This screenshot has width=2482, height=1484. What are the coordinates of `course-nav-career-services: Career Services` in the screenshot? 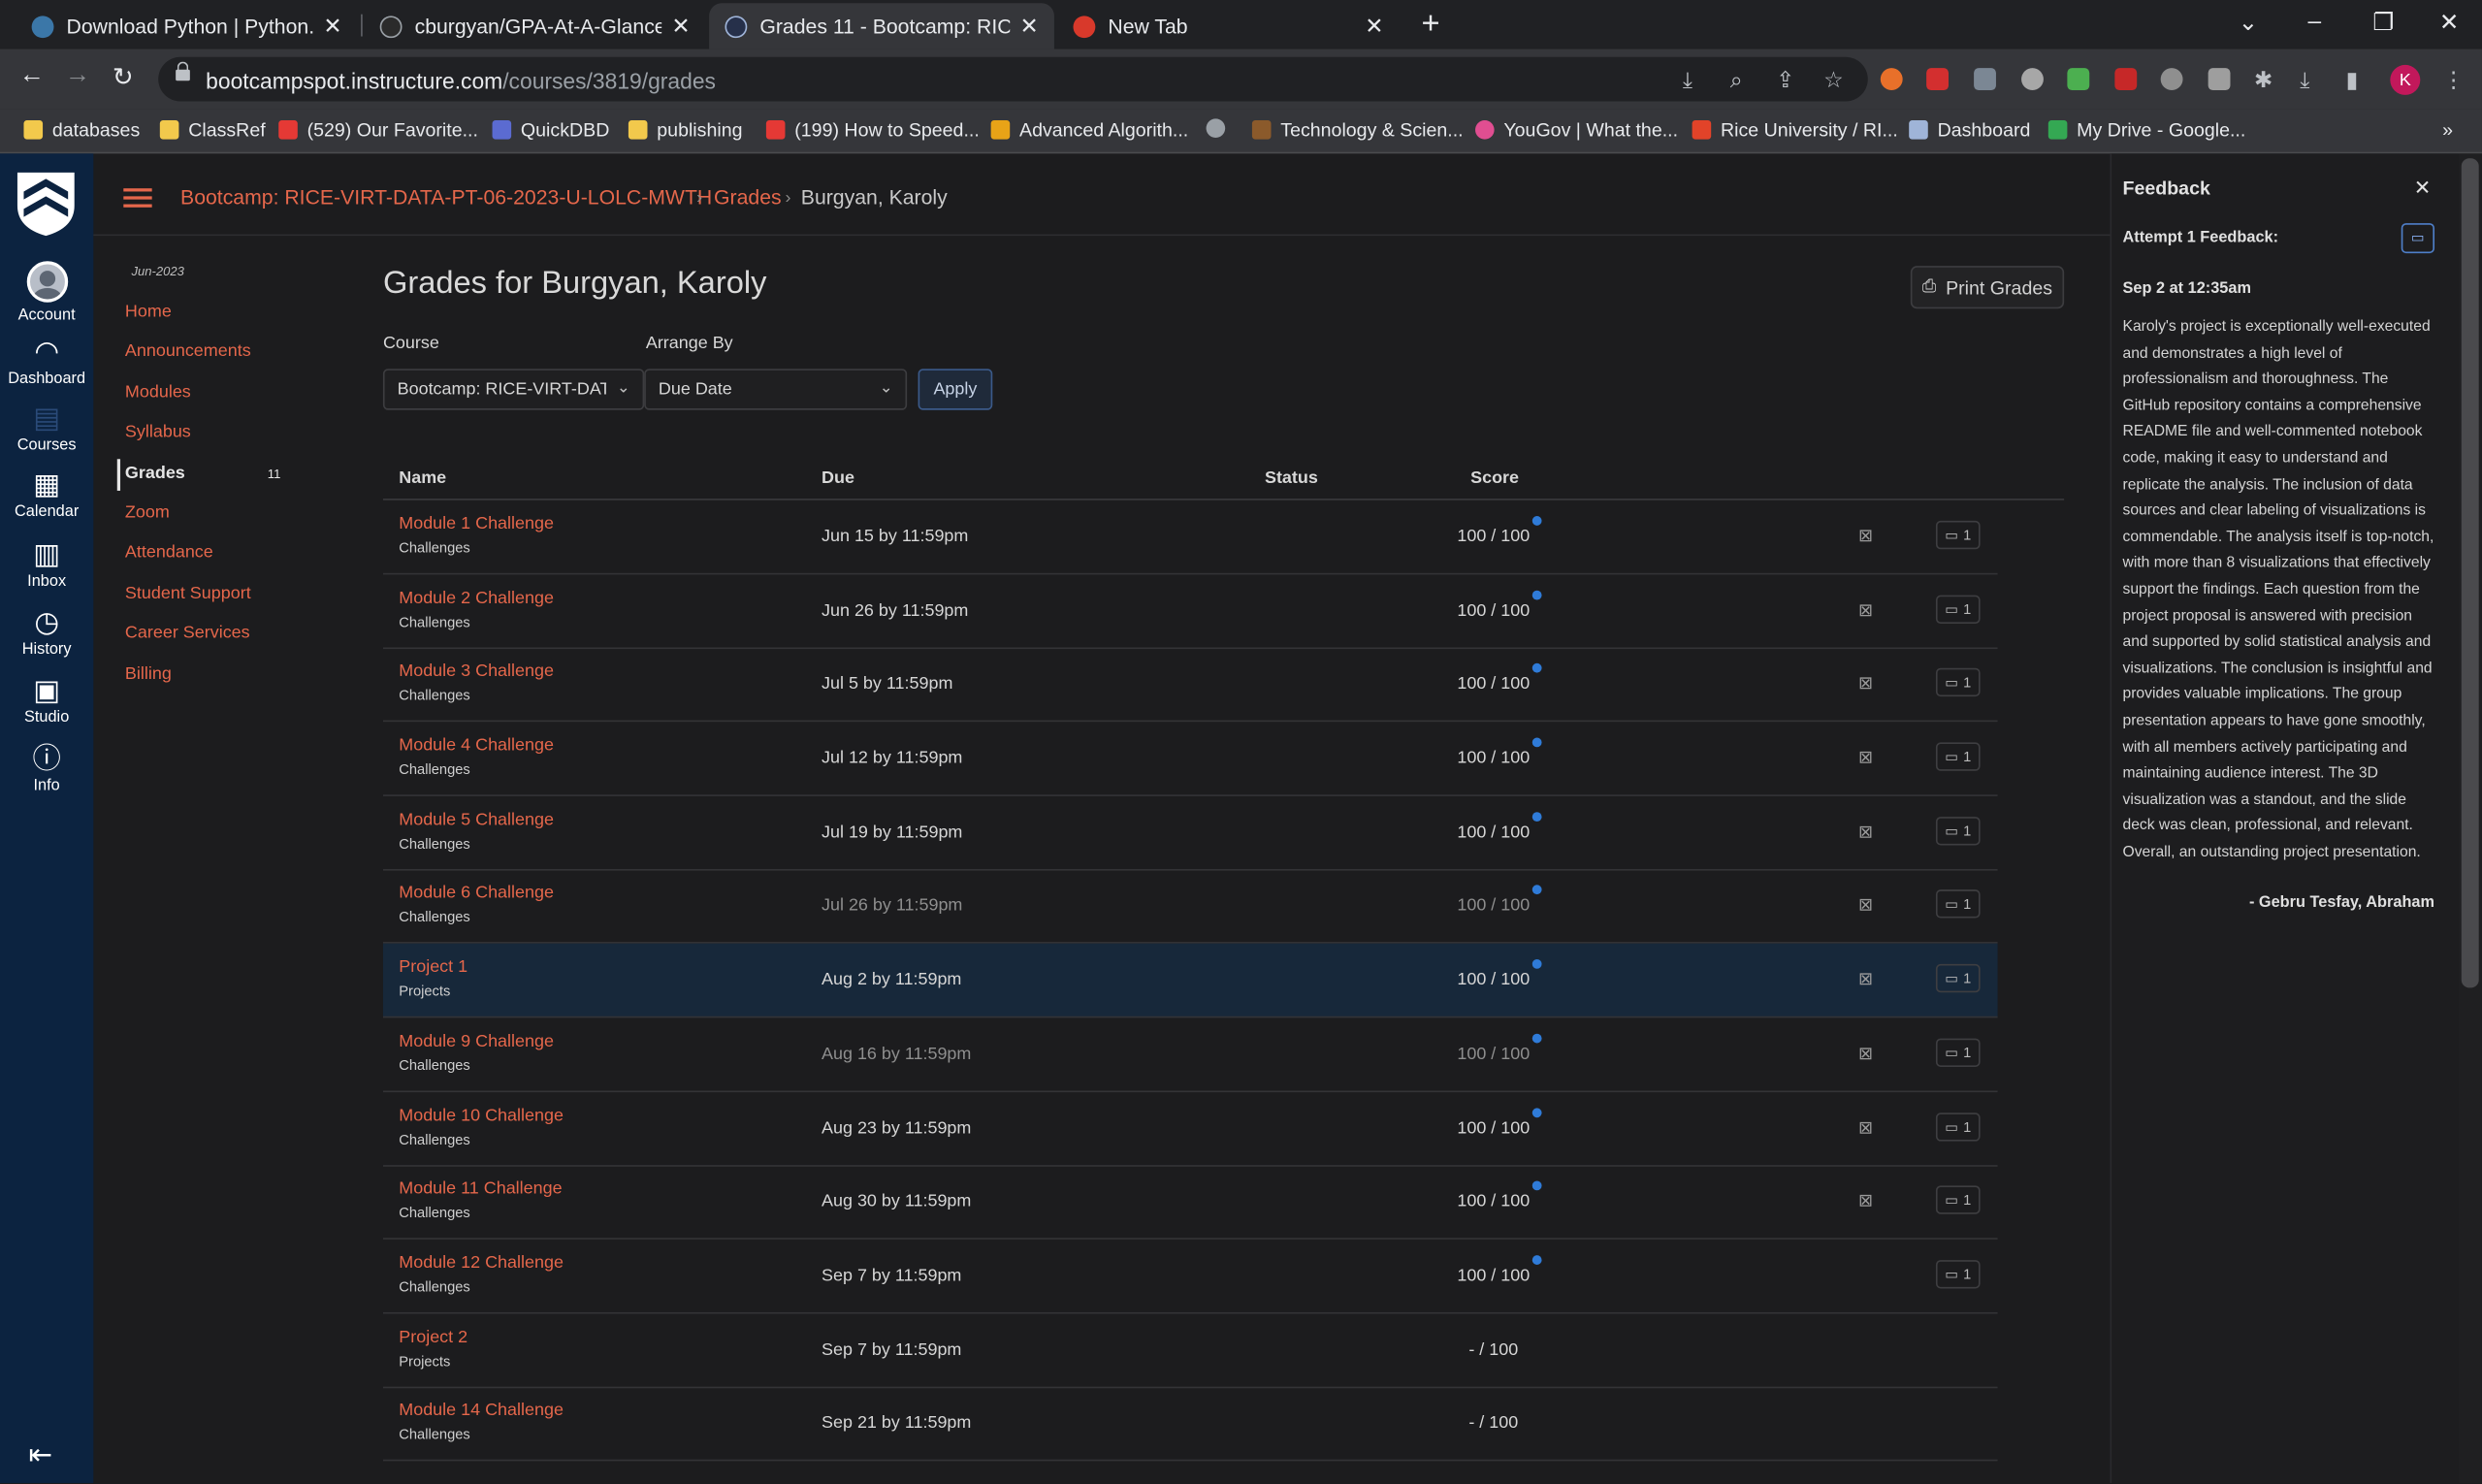 It's located at (187, 634).